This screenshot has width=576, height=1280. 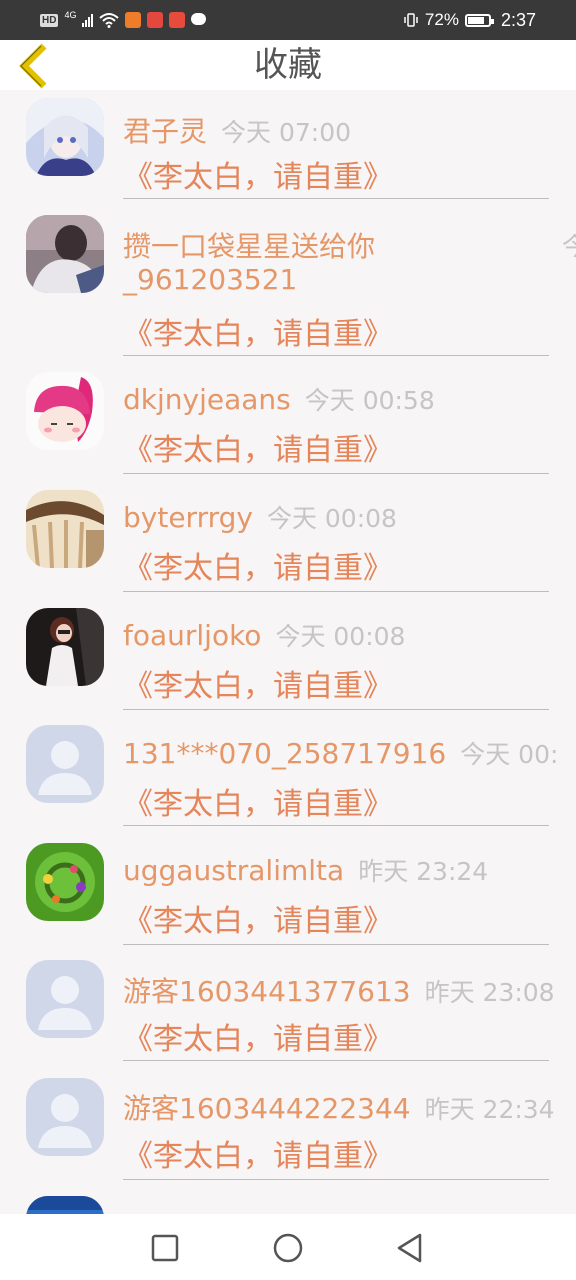 What do you see at coordinates (155, 20) in the screenshot?
I see `heart-app-icon` at bounding box center [155, 20].